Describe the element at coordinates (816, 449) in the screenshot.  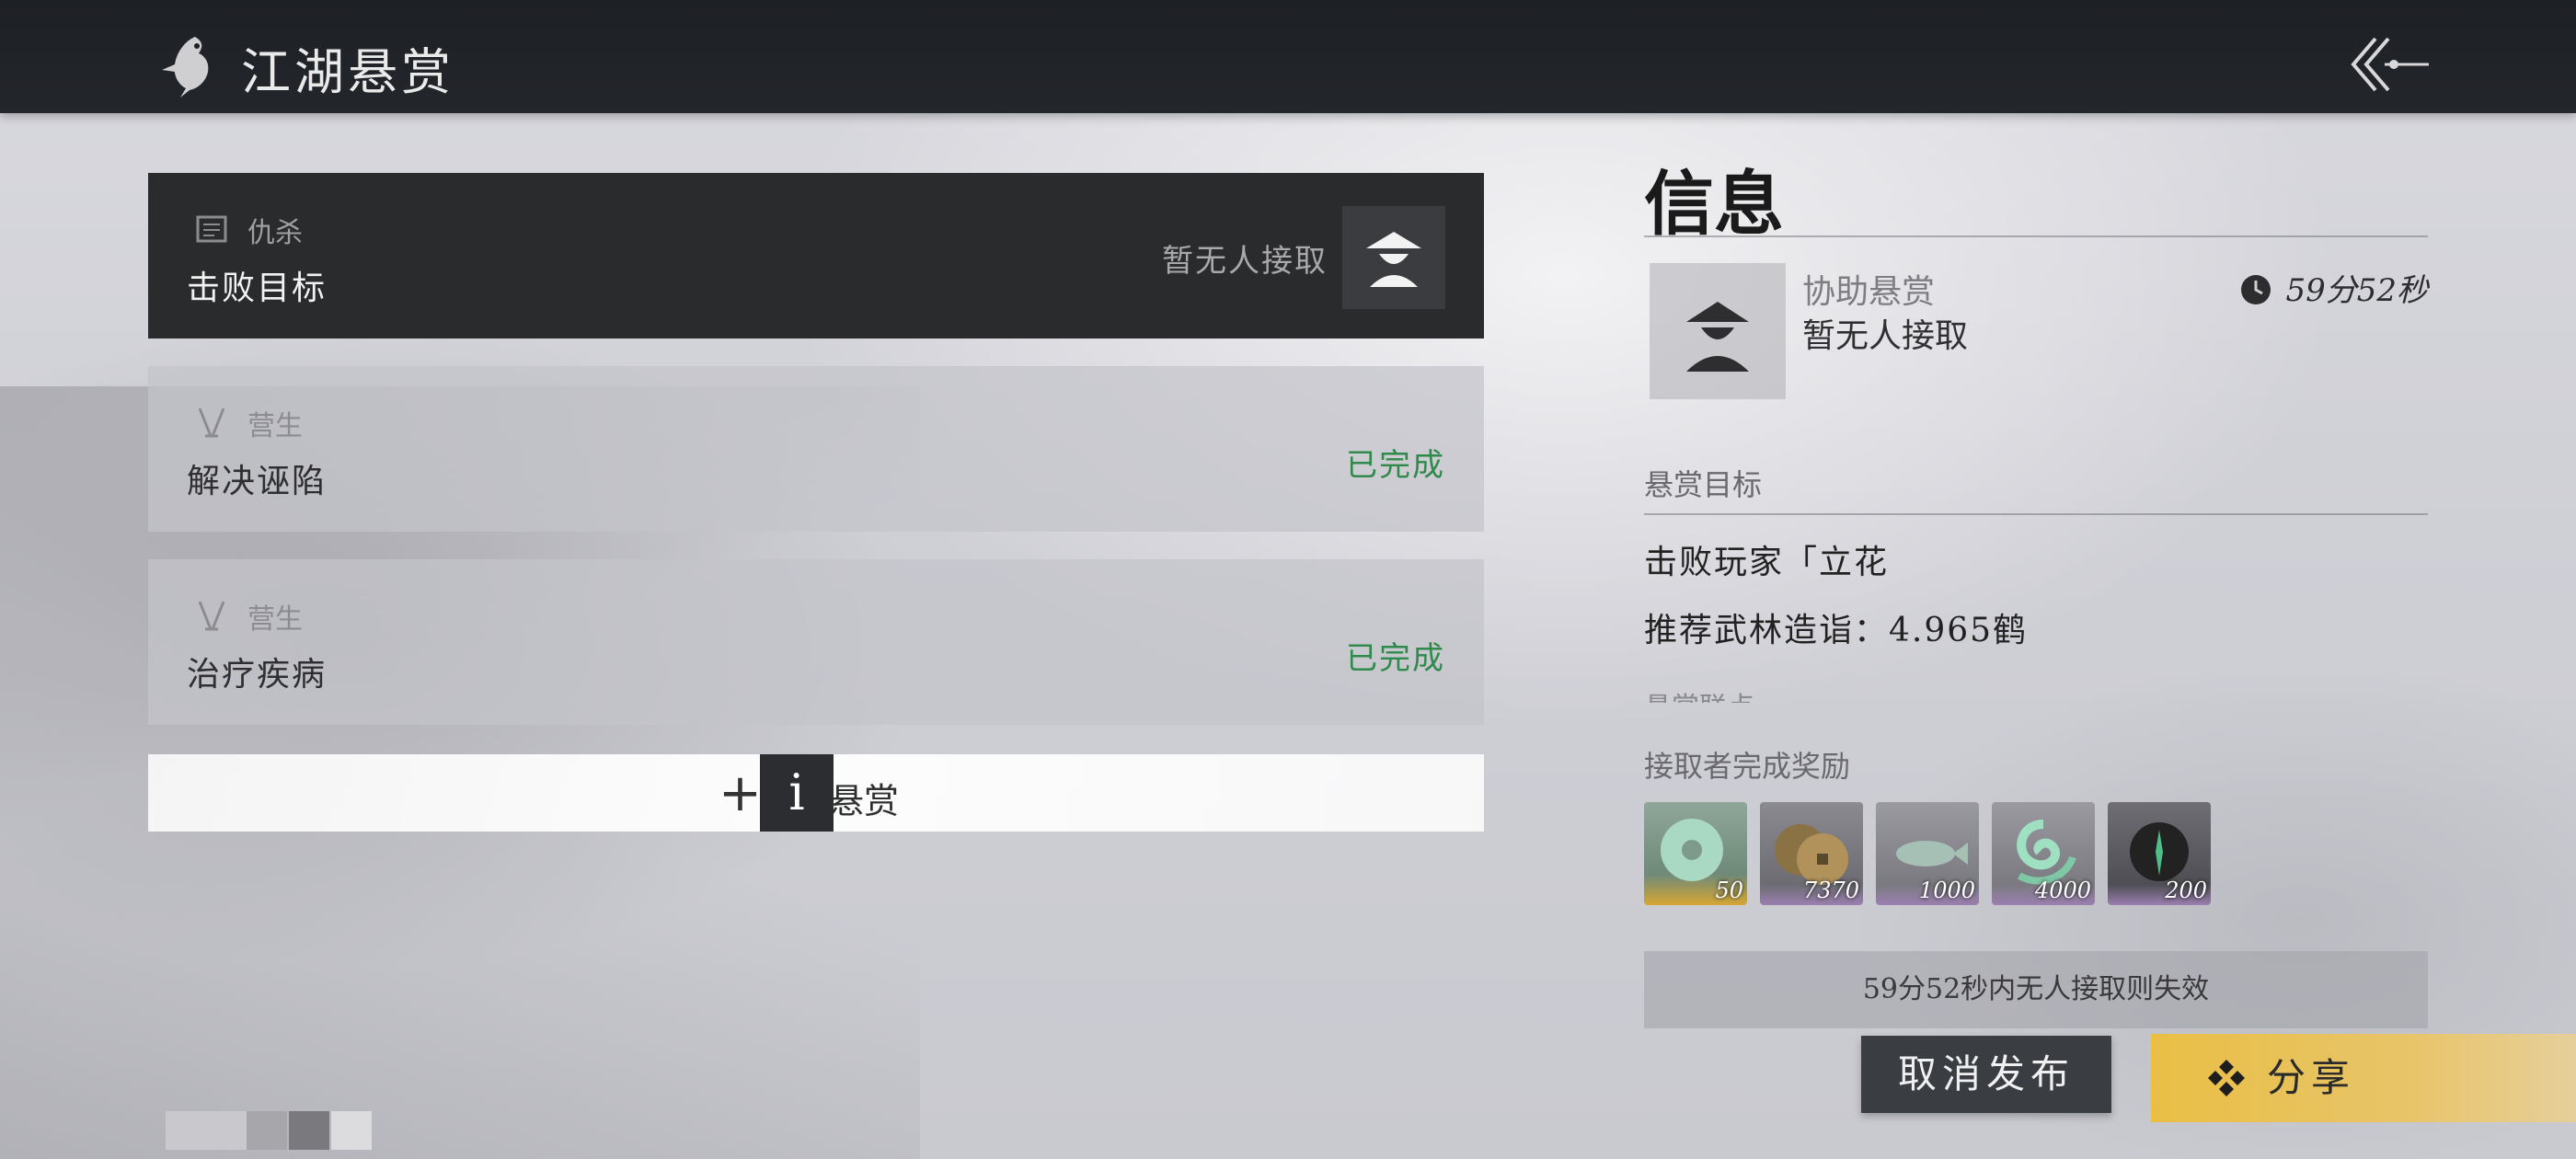
I see `task-card: 营生 解决诬陷 已完成` at that location.